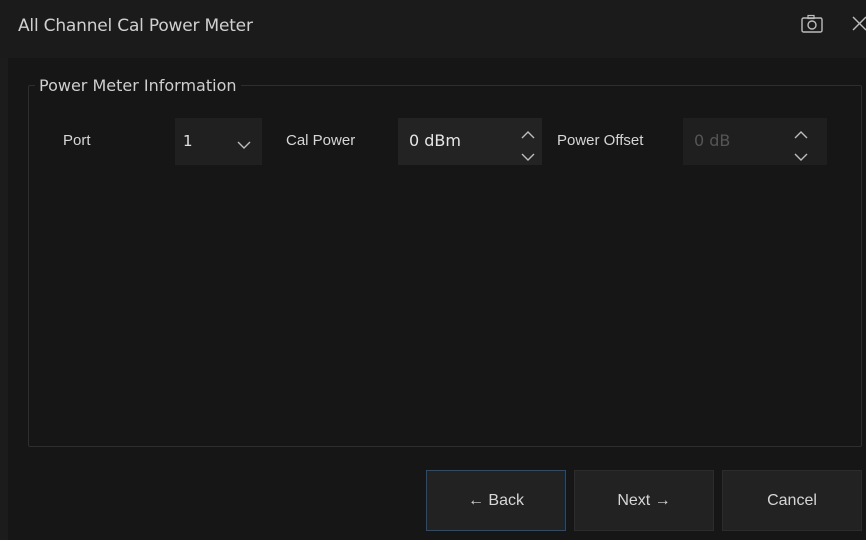 The height and width of the screenshot is (540, 866). I want to click on cancel-button: Cancel, so click(792, 500).